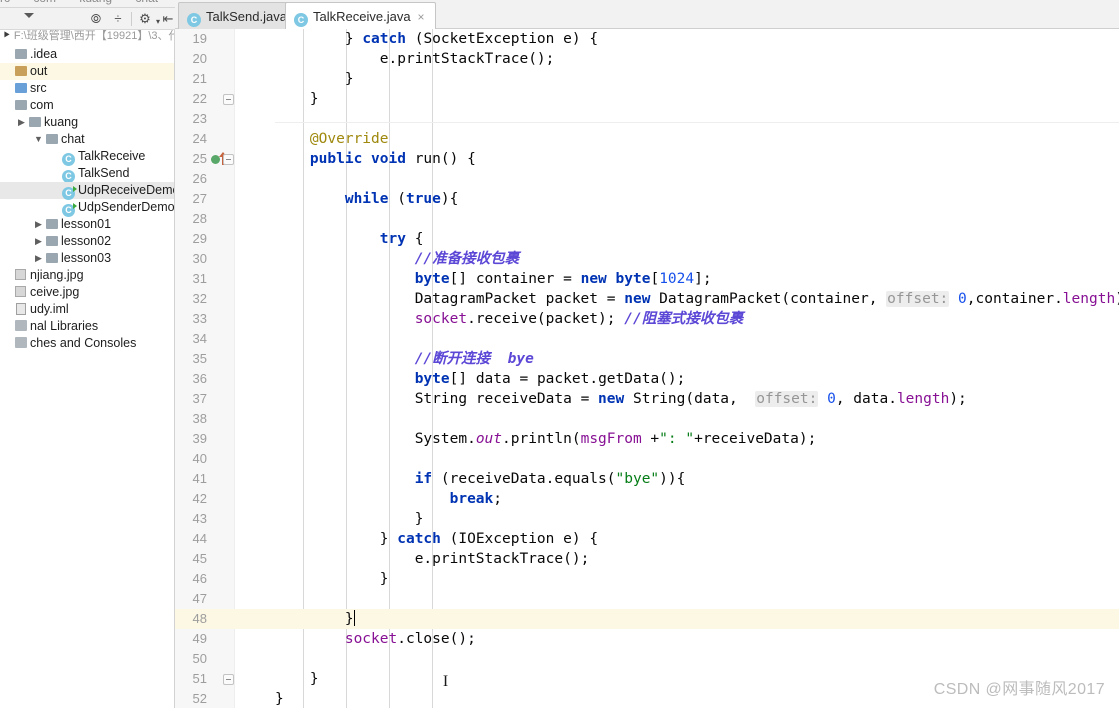 The image size is (1119, 708). What do you see at coordinates (94, 36) in the screenshot?
I see `project-root-path-label: F:\班级管理\西开【19921】\3、代码` at bounding box center [94, 36].